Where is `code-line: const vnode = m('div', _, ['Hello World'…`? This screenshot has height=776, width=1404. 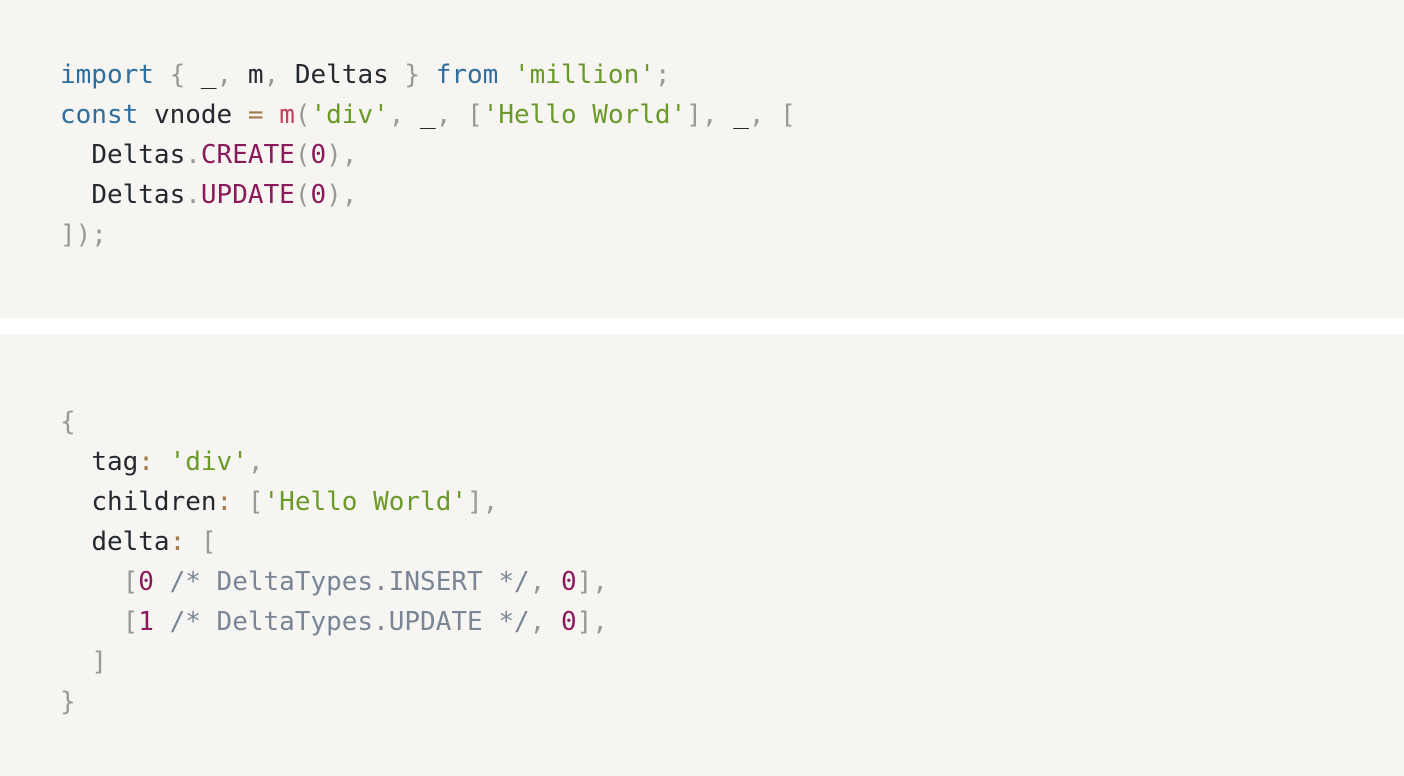 code-line: const vnode = m('div', _, ['Hello World'… is located at coordinates (428, 115).